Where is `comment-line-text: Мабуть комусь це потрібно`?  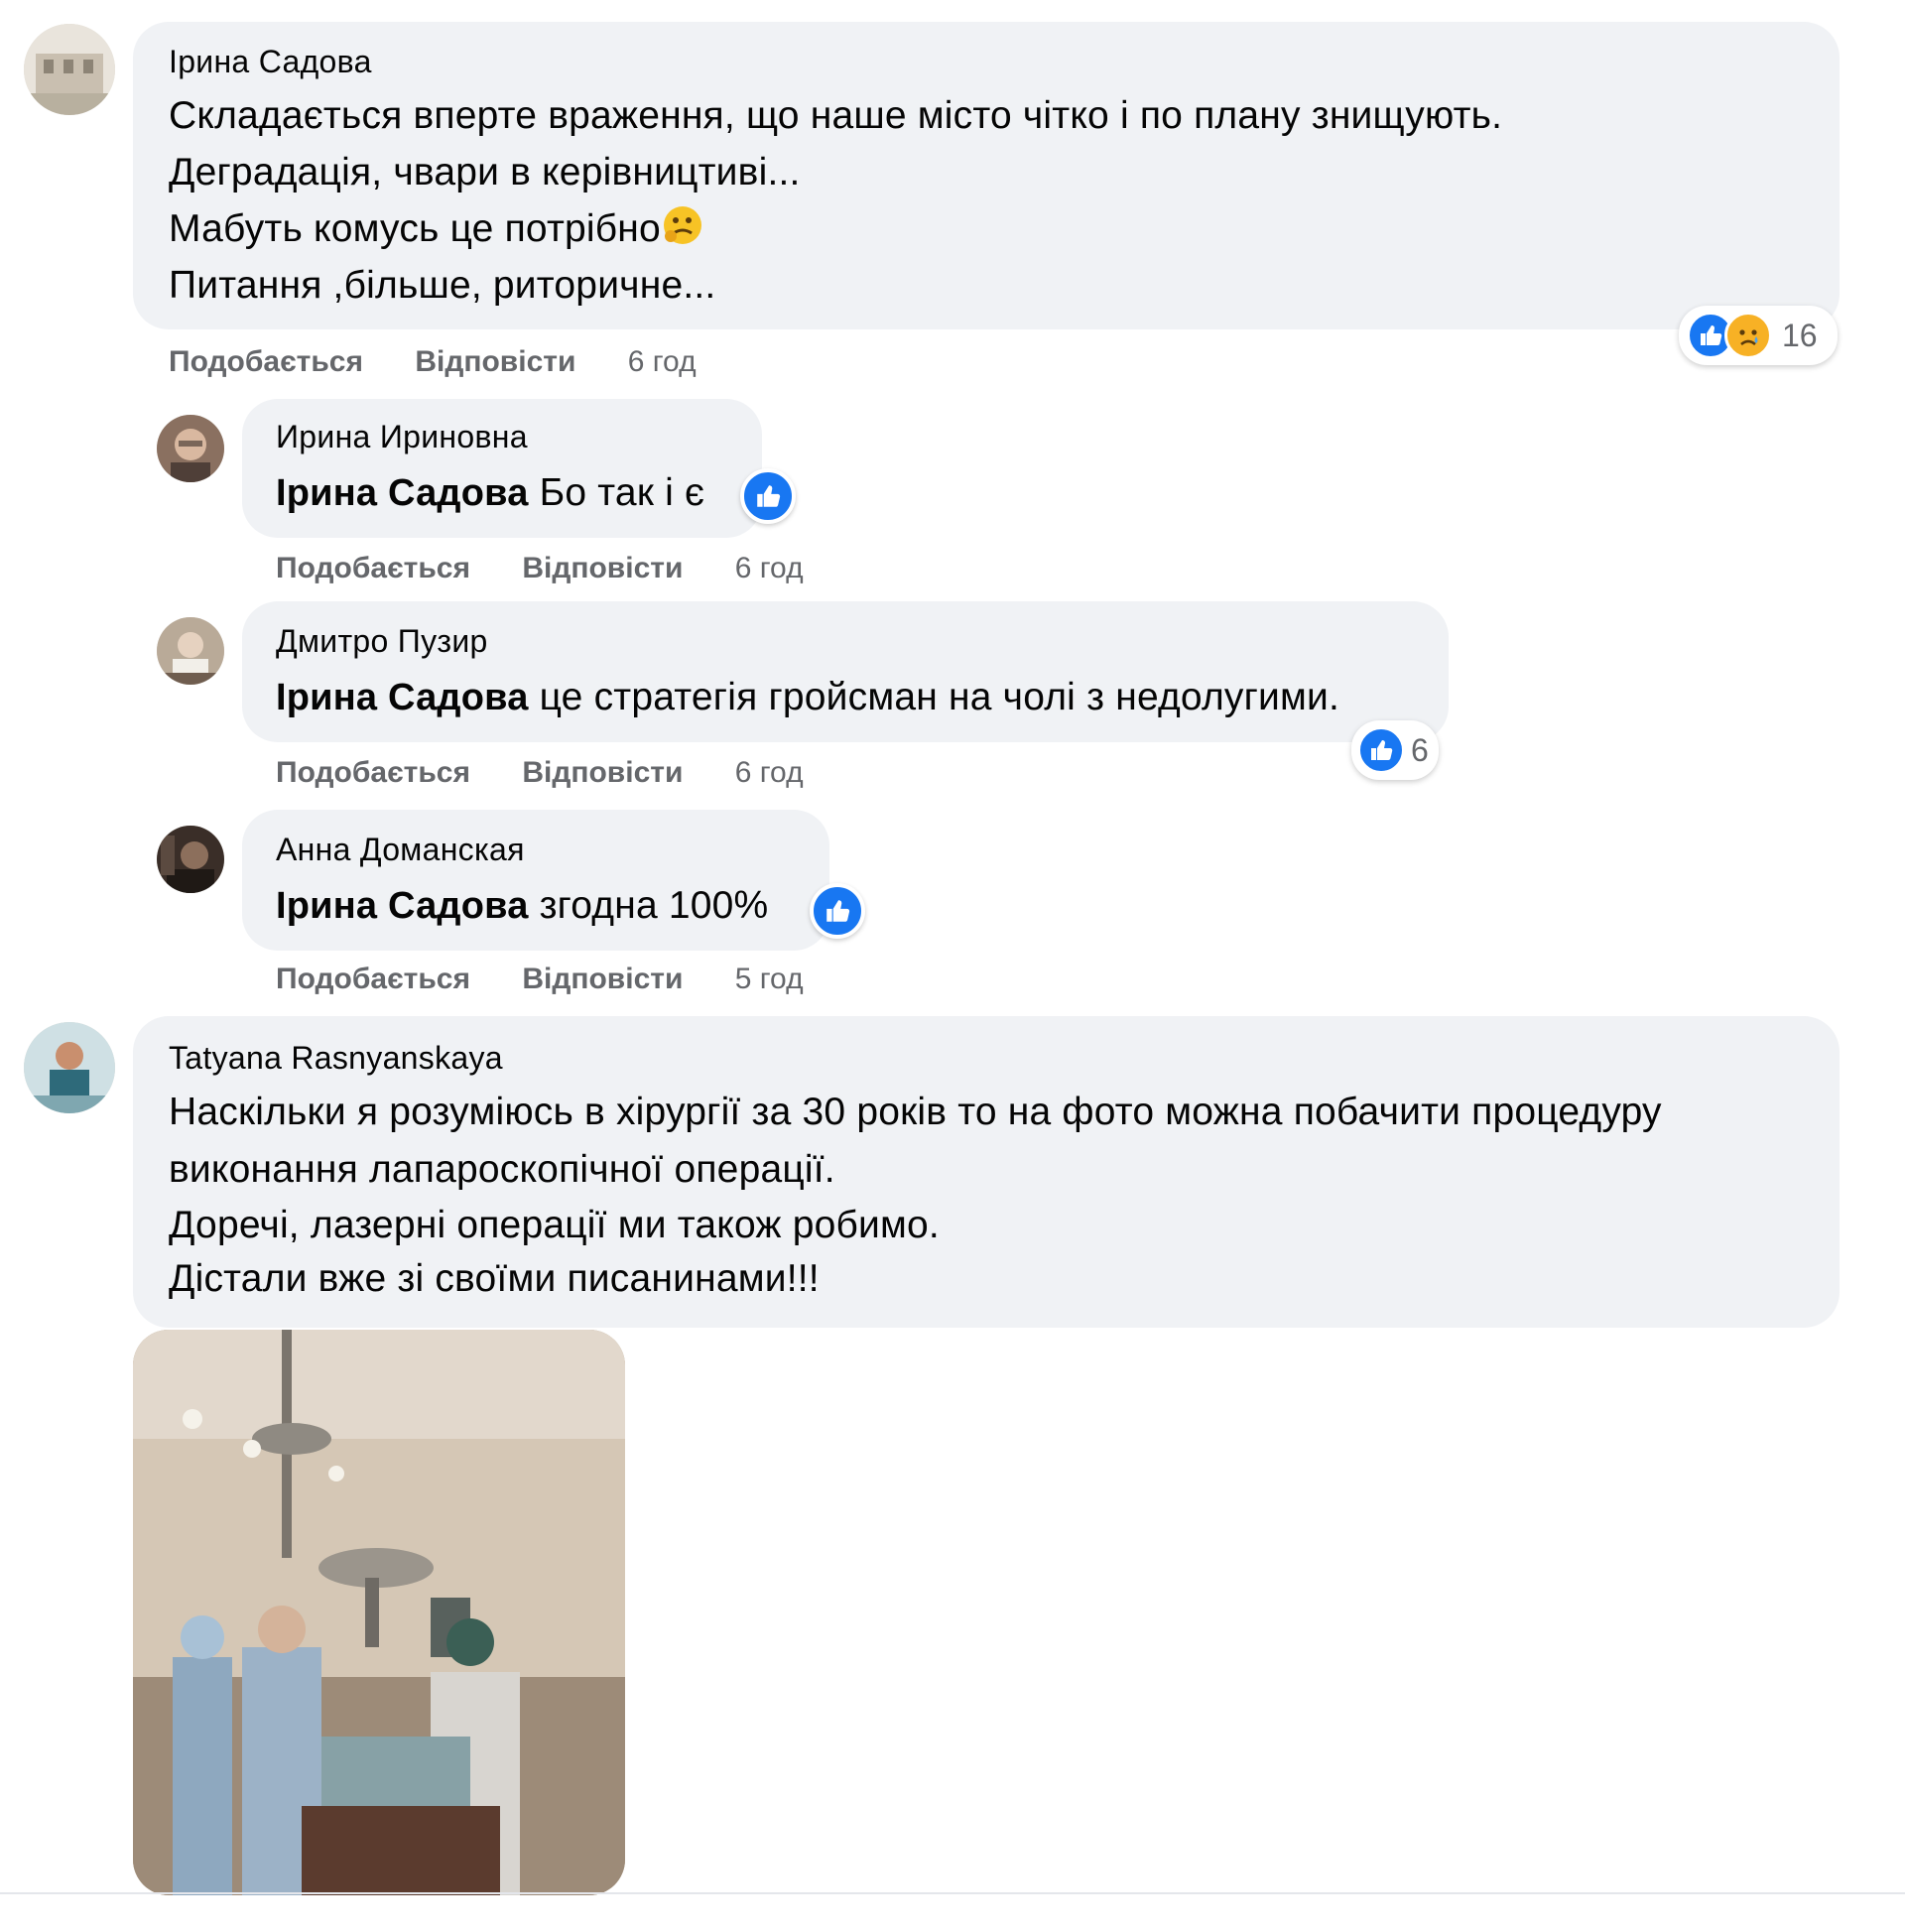
comment-line-text: Мабуть комусь це потрібно is located at coordinates (415, 229).